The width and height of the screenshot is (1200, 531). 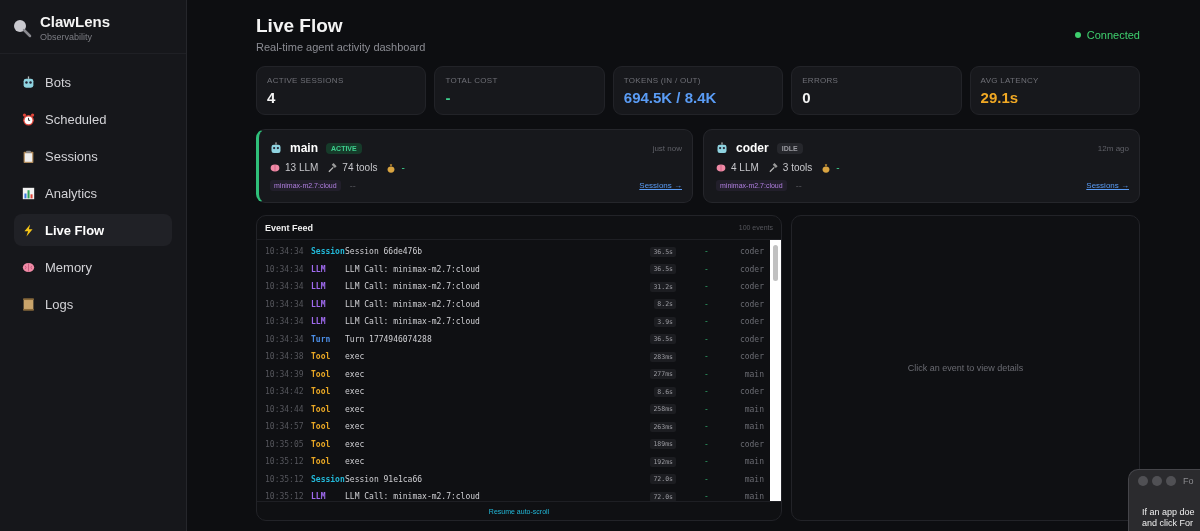 What do you see at coordinates (391, 167) in the screenshot?
I see `money-bag-icon` at bounding box center [391, 167].